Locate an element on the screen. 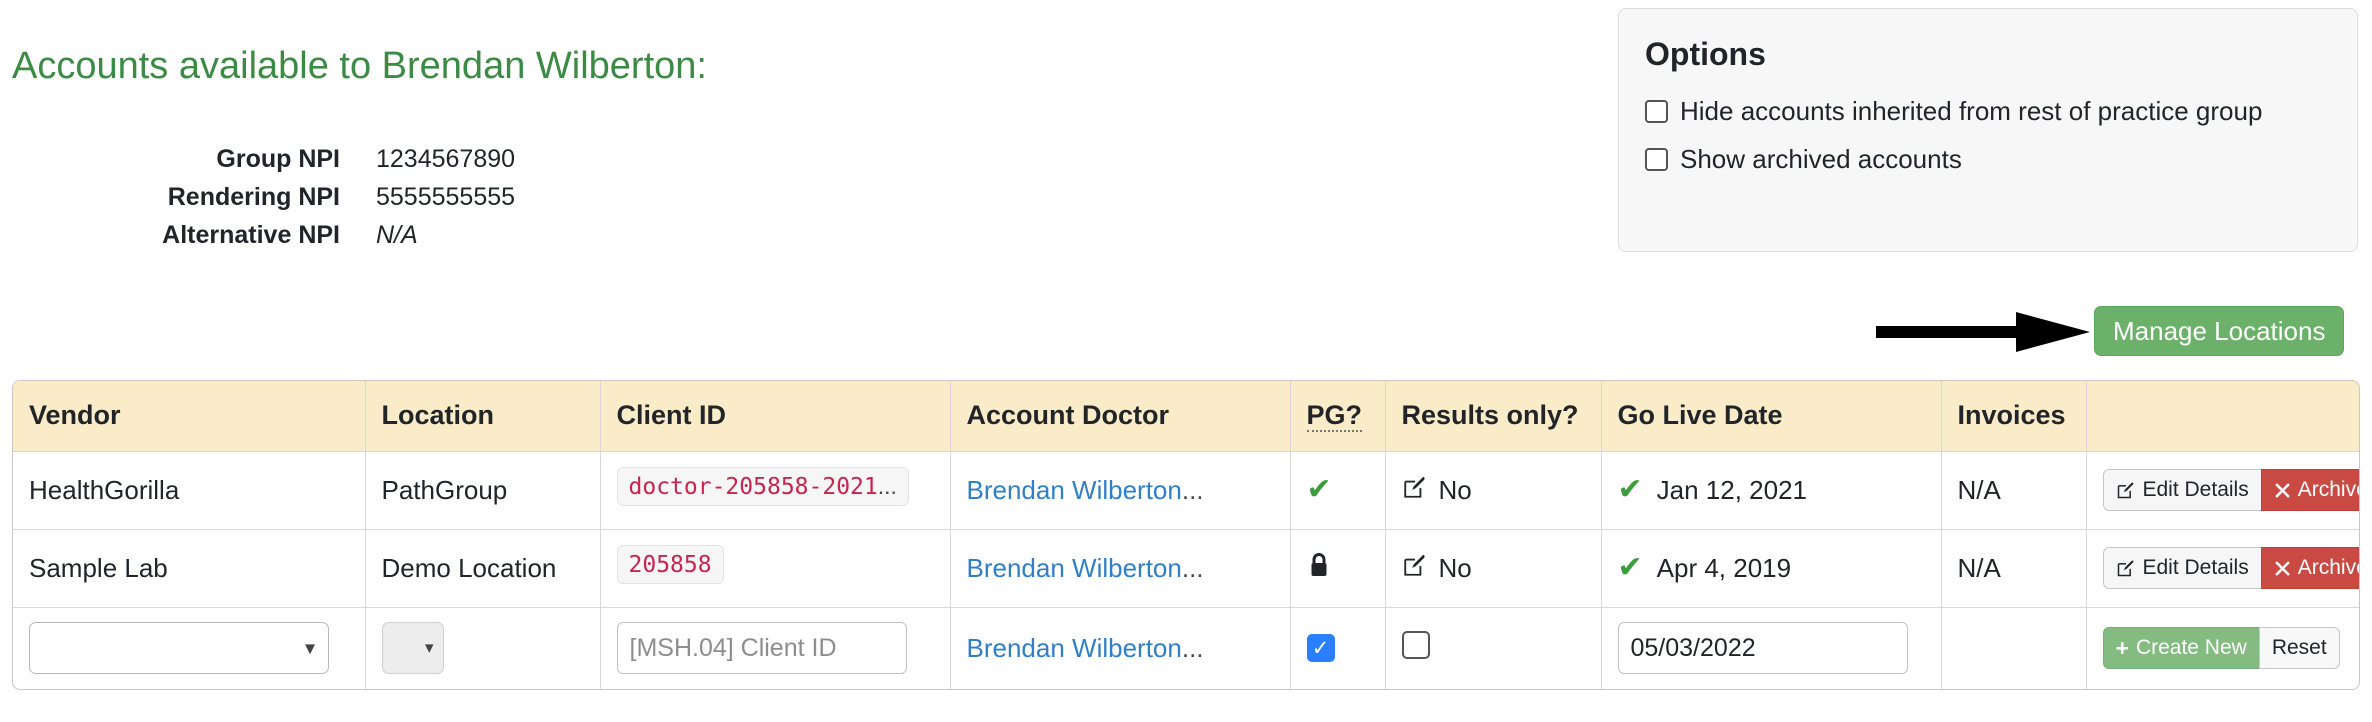  create-new-button: + Create New is located at coordinates (2180, 648).